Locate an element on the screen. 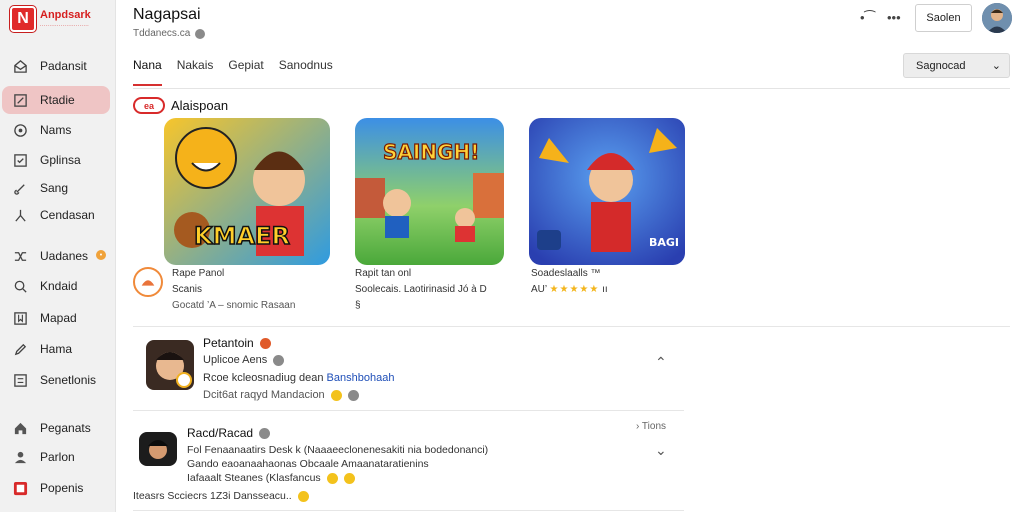 The height and width of the screenshot is (512, 1024). list-item-footer: Iteasrs Scciecrs 1Z3i Dansseacu.. is located at coordinates (221, 496).